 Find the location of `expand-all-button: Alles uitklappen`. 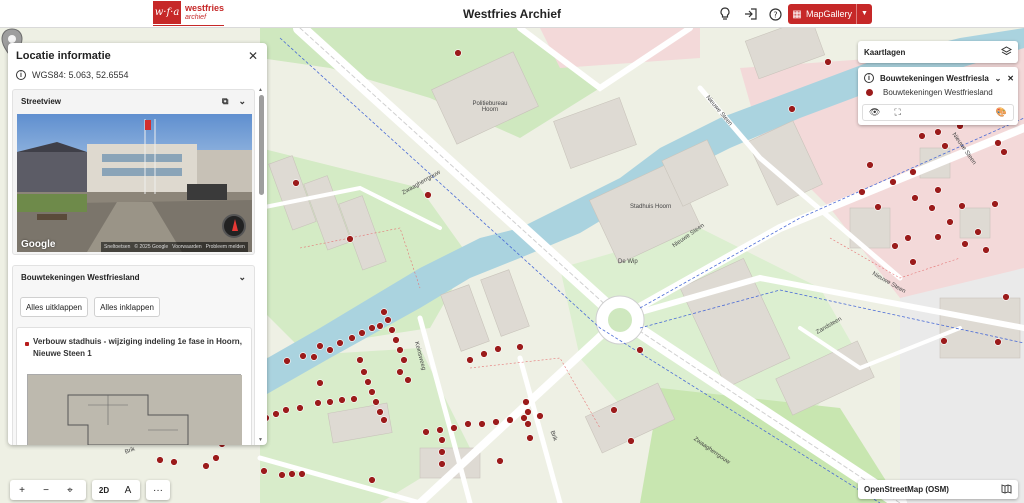

expand-all-button: Alles uitklappen is located at coordinates (54, 307).